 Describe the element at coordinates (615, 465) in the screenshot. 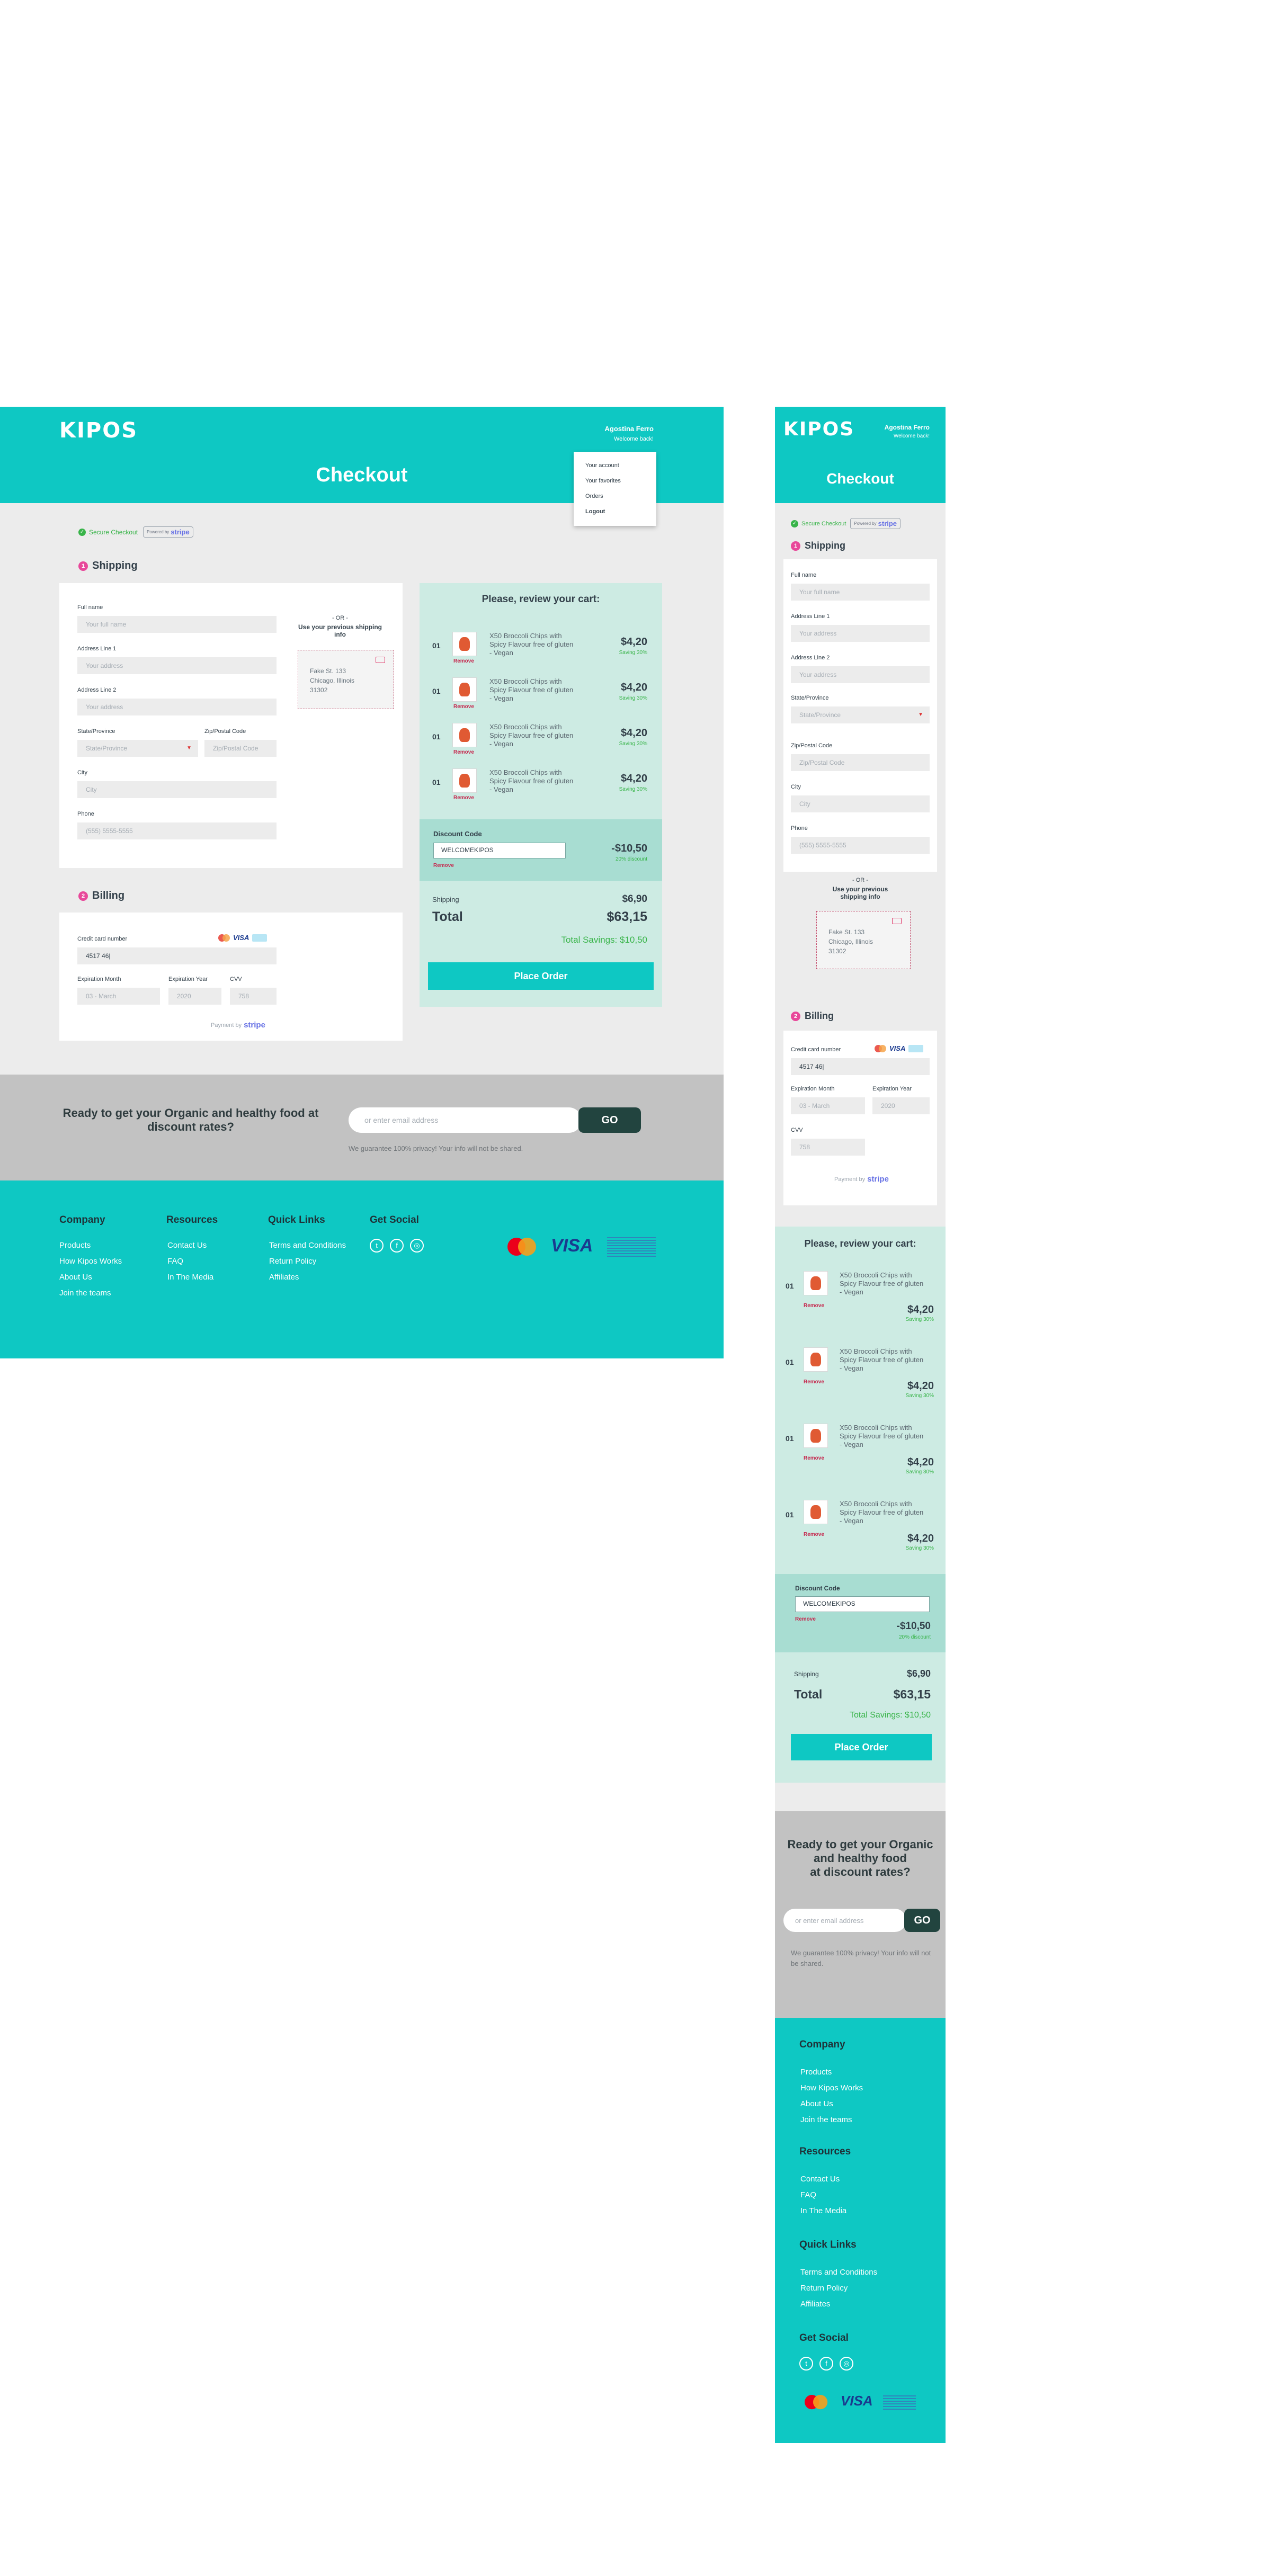

I see `menu-item-account: Your account` at that location.